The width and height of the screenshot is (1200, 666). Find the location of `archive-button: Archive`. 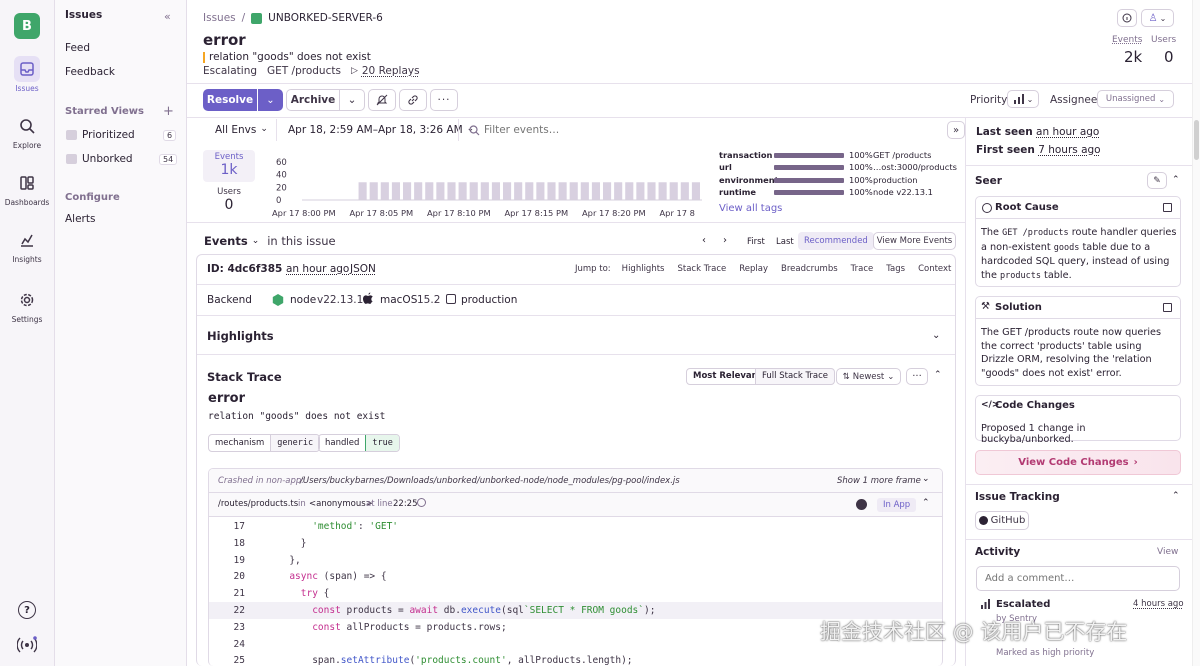

archive-button: Archive is located at coordinates (313, 100).